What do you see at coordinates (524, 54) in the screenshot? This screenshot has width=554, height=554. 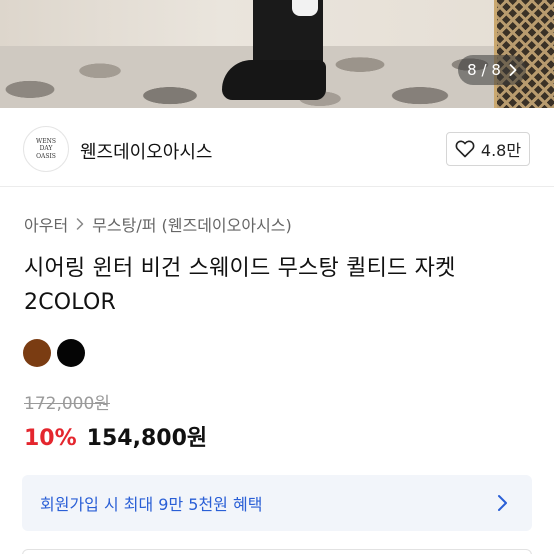 I see `image-rattan-chair` at bounding box center [524, 54].